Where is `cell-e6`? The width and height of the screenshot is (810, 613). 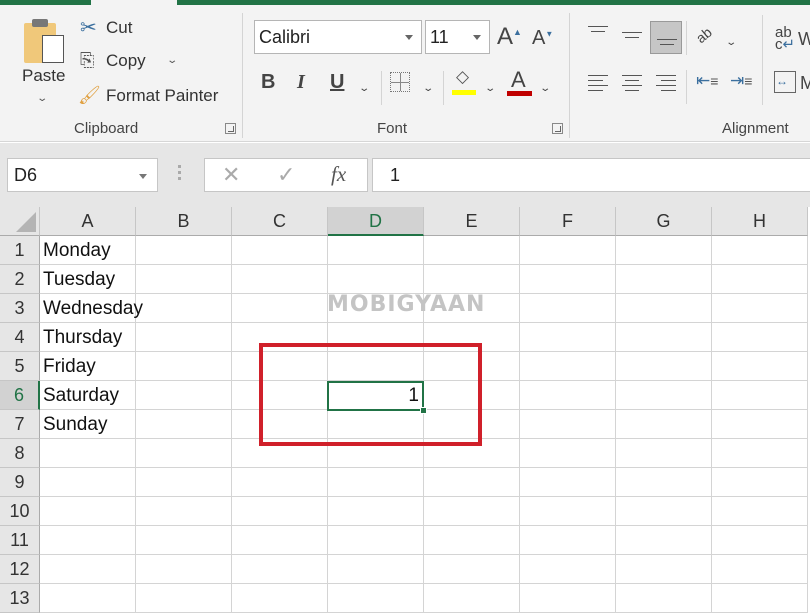 cell-e6 is located at coordinates (472, 395).